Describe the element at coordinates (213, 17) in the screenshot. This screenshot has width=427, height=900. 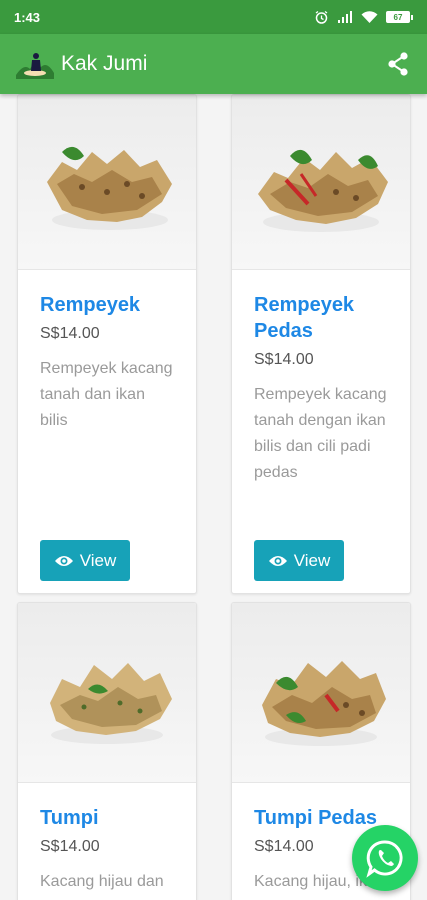
I see `status-bar: 1:43 67` at that location.